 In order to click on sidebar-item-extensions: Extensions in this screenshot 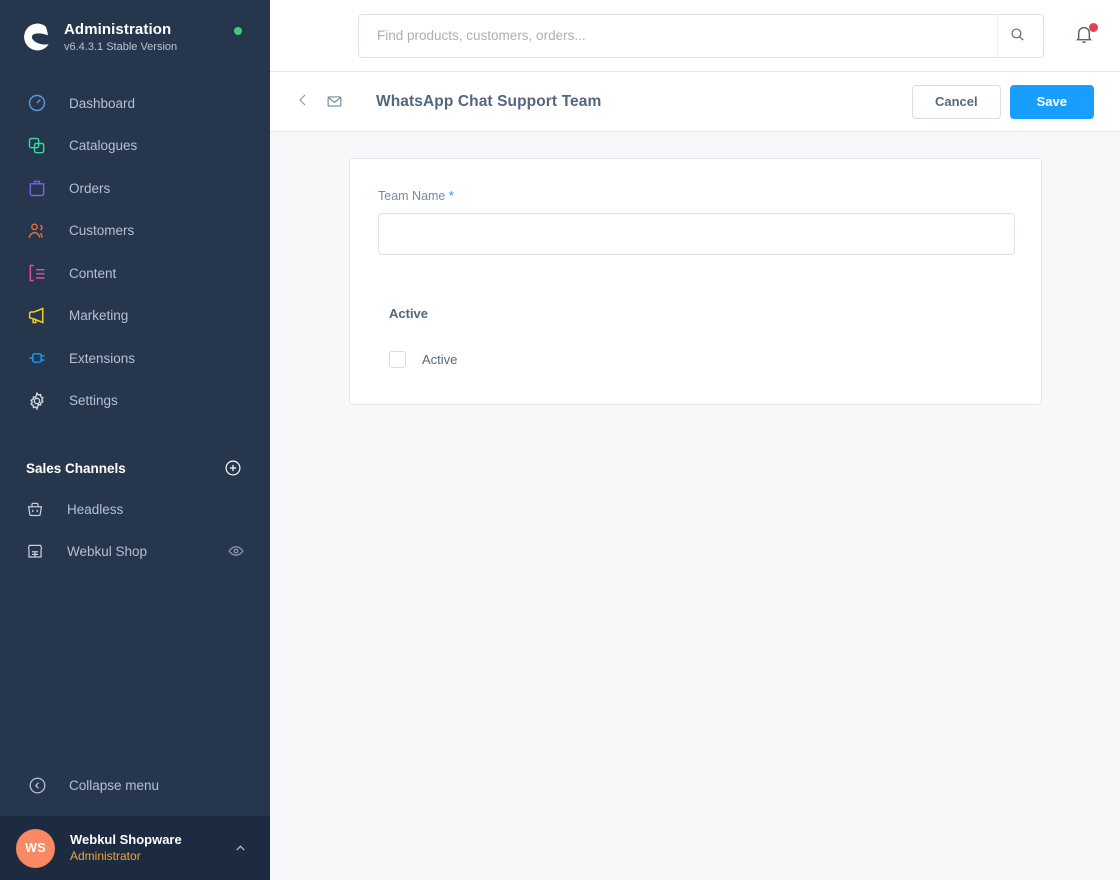, I will do `click(135, 358)`.